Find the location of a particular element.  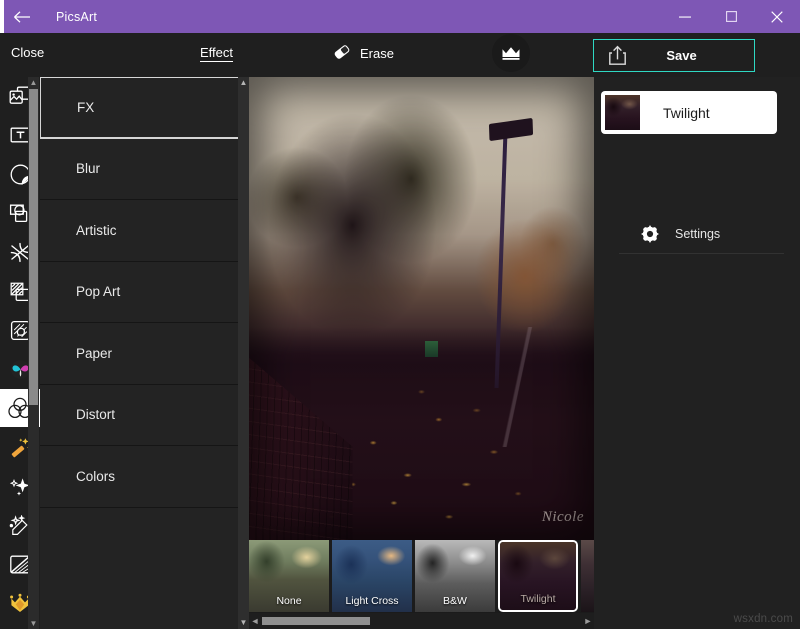

panel-divider is located at coordinates (701, 253).